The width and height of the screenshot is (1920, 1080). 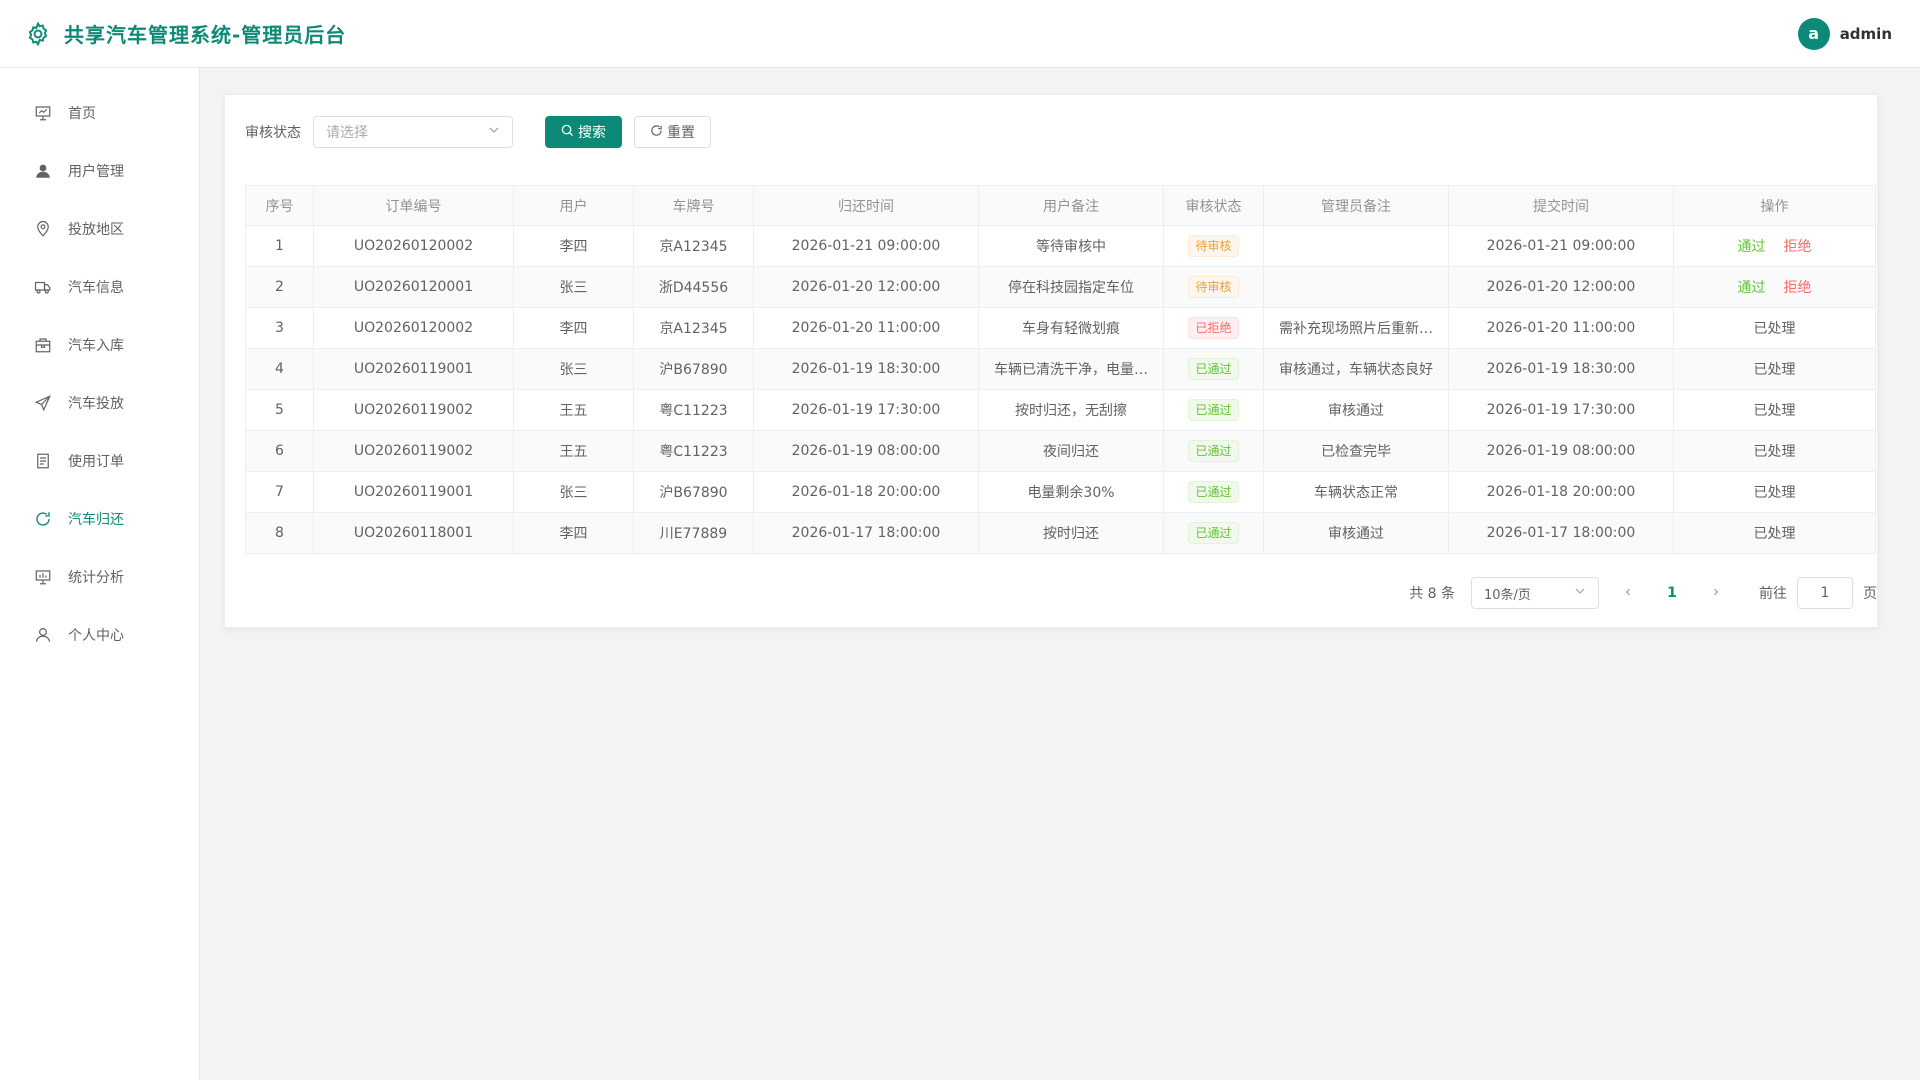 What do you see at coordinates (99, 635) in the screenshot?
I see `sidebar-item-profile: 个人中心` at bounding box center [99, 635].